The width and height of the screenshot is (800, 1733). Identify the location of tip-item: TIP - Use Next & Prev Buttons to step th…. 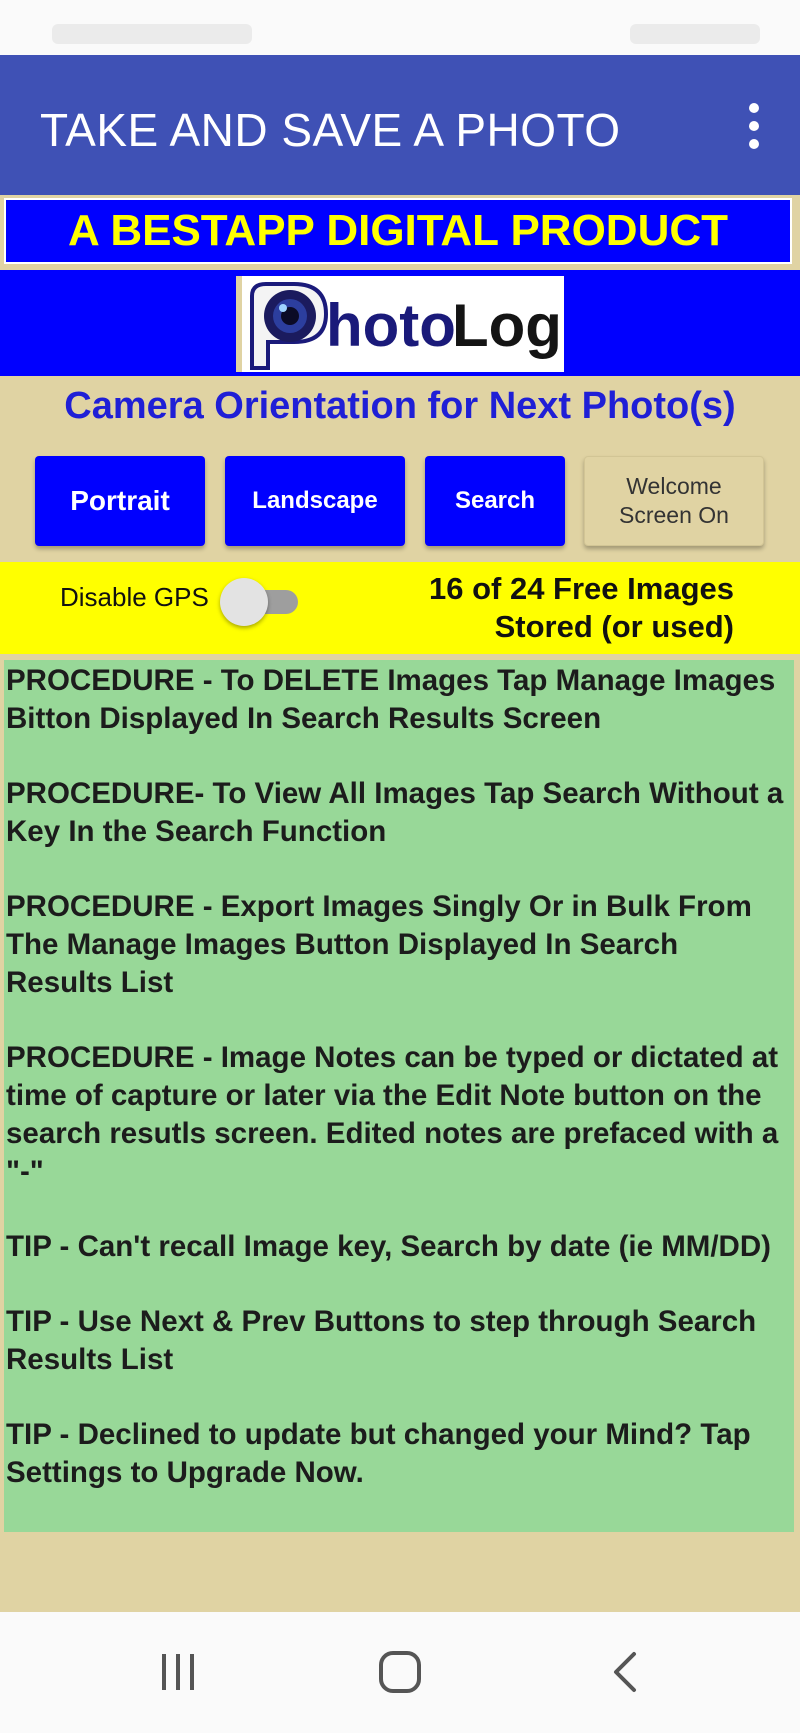
(381, 1340).